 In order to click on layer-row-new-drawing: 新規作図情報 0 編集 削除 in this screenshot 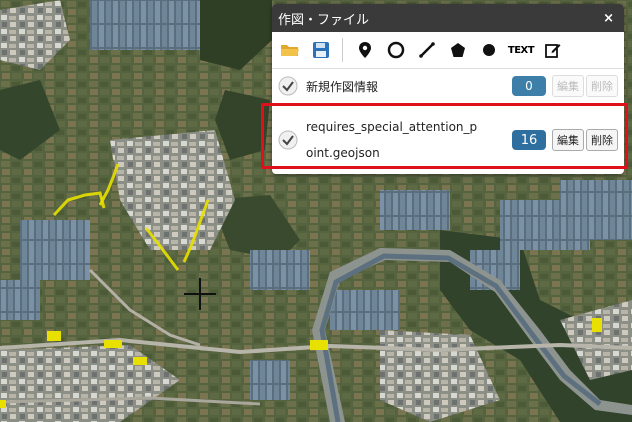, I will do `click(448, 86)`.